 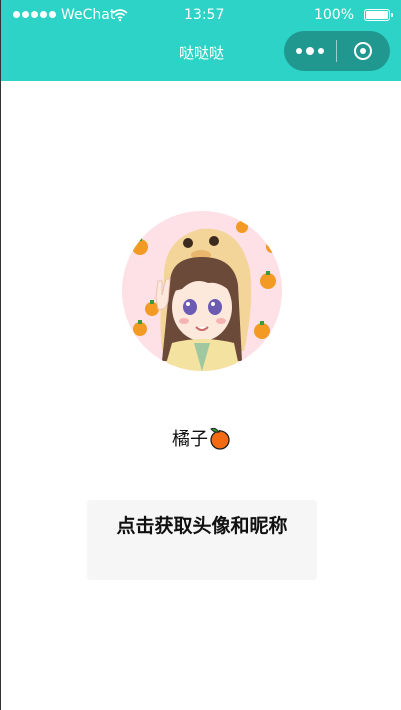 What do you see at coordinates (88, 15) in the screenshot?
I see `carrier-label: WeChat` at bounding box center [88, 15].